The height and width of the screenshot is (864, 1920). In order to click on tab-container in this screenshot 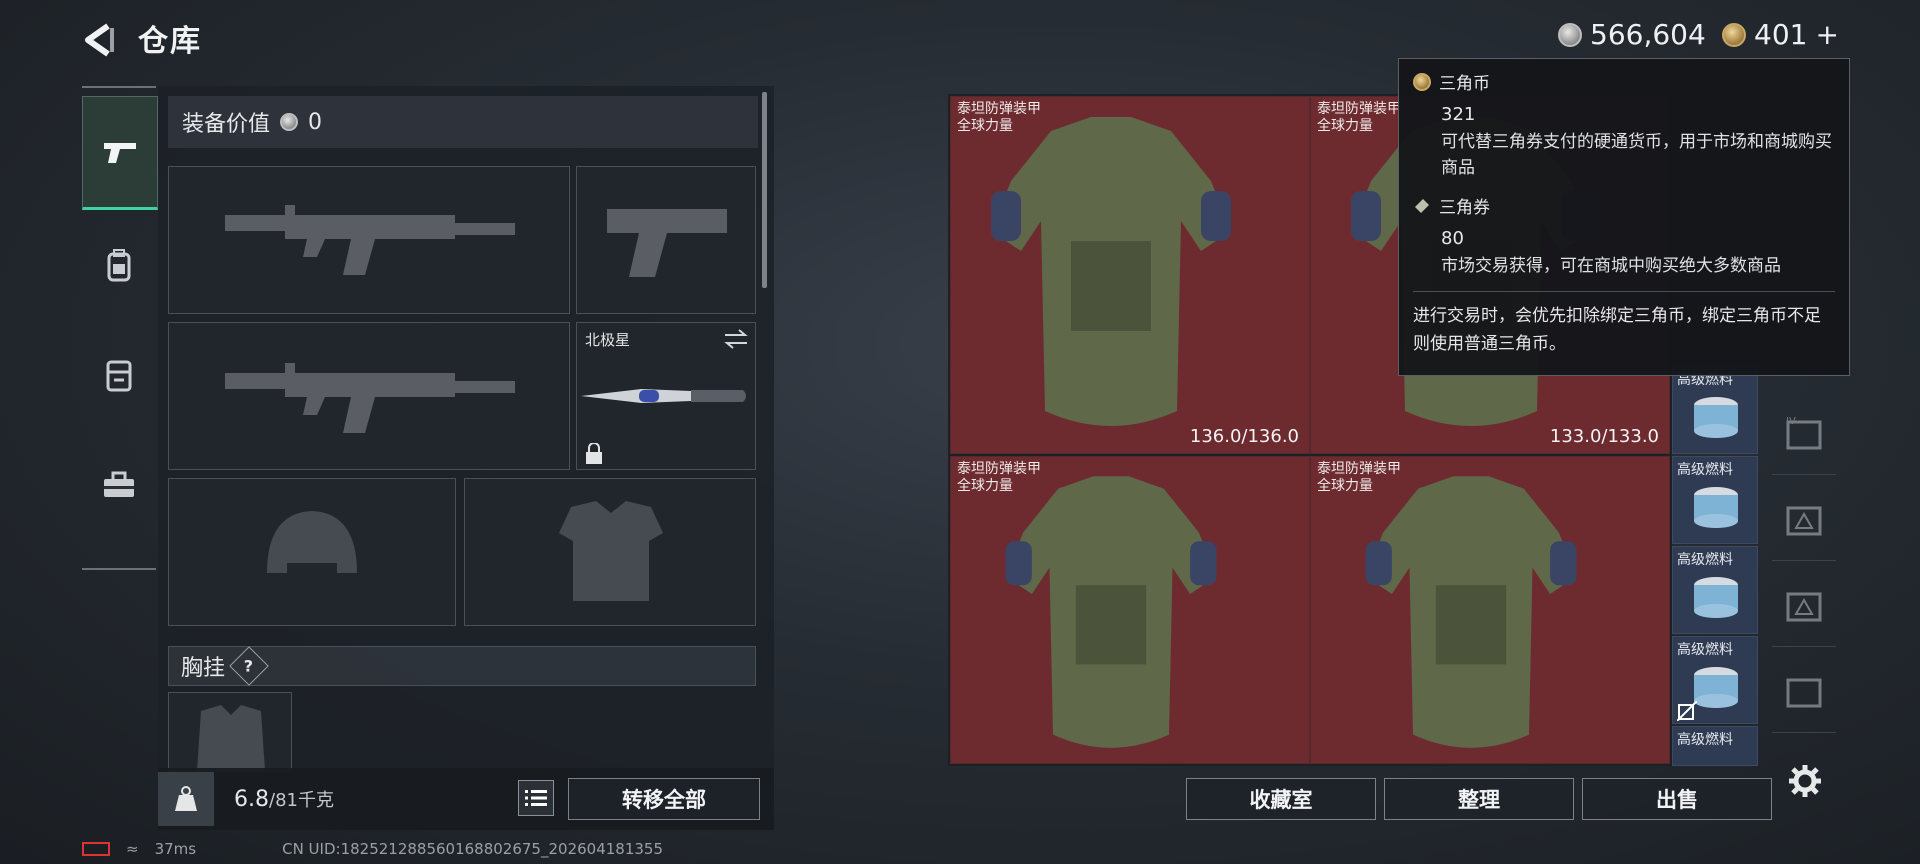, I will do `click(119, 375)`.